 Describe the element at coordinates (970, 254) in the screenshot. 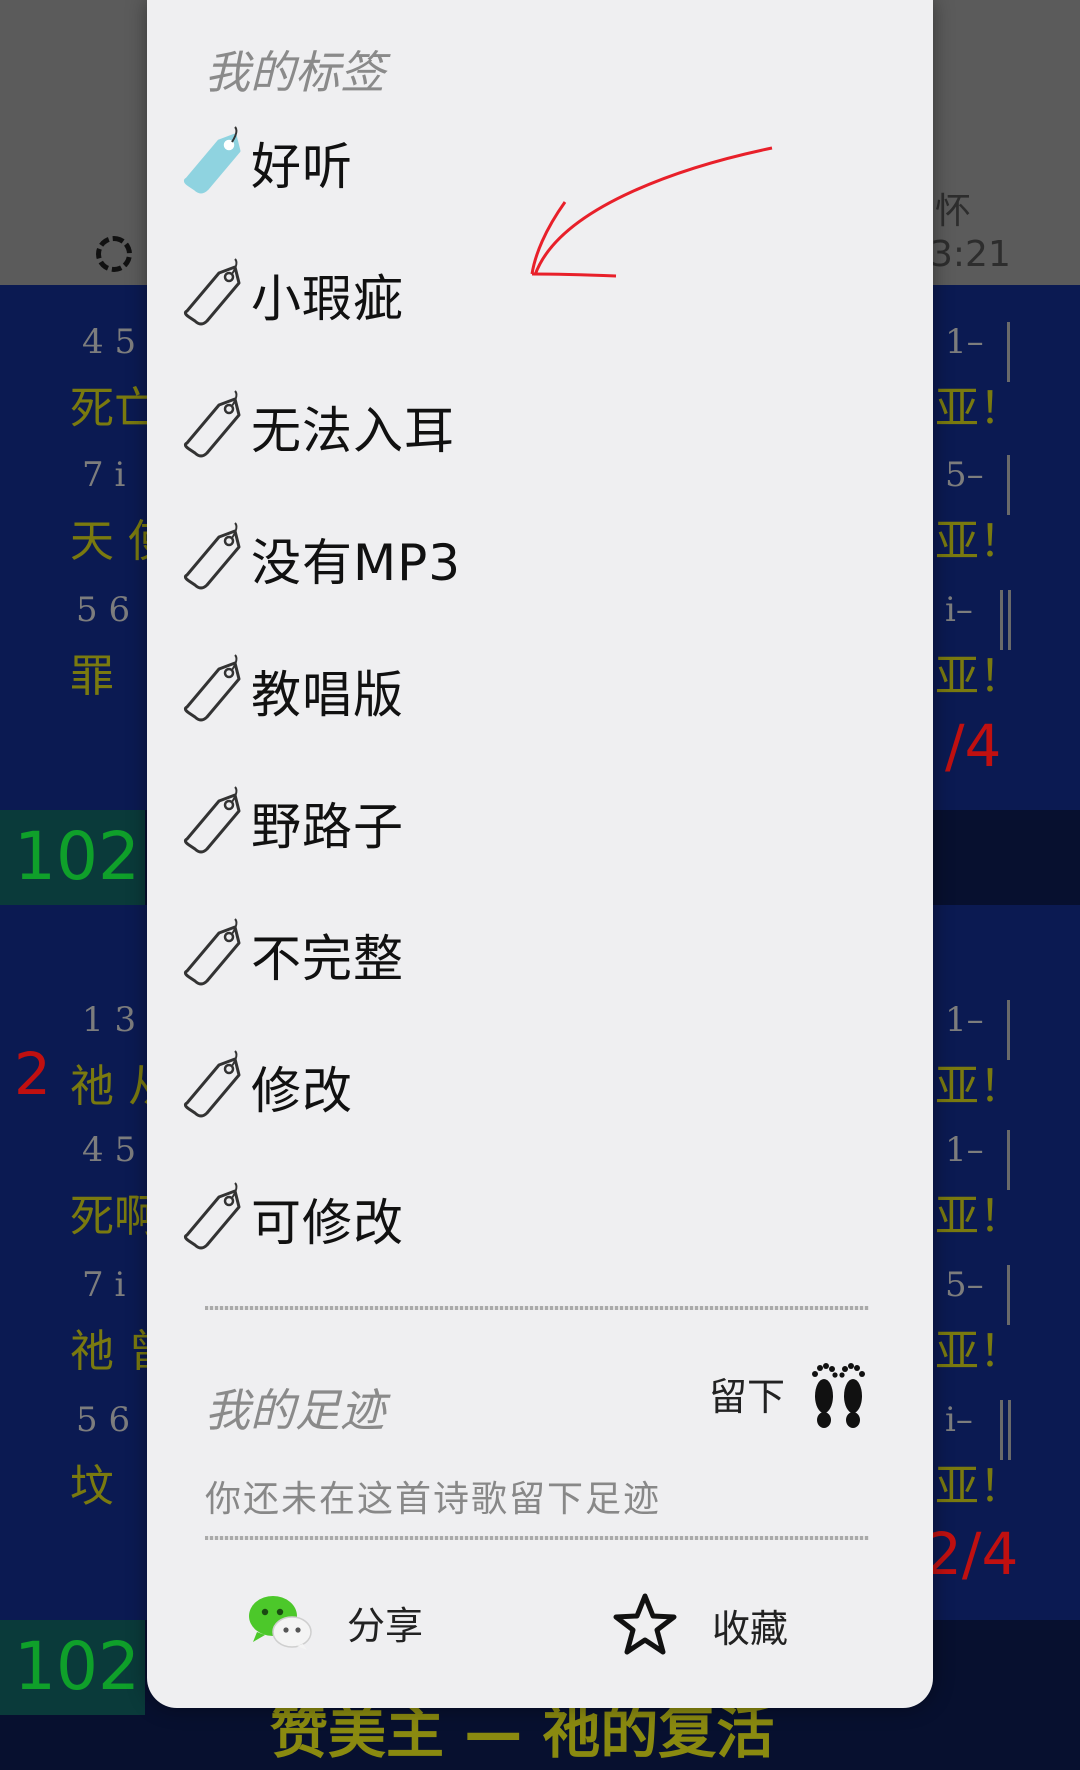

I see `header-time: 3:21` at that location.